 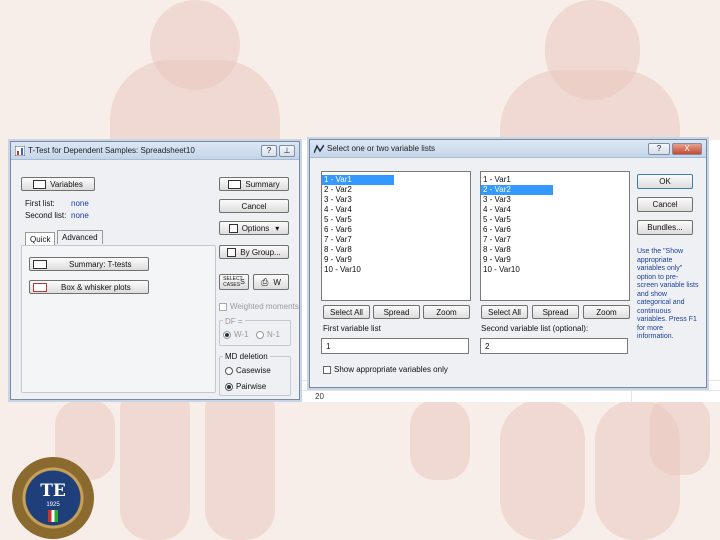 What do you see at coordinates (89, 287) in the screenshot?
I see `box-whisker-button: Box & whisker plots` at bounding box center [89, 287].